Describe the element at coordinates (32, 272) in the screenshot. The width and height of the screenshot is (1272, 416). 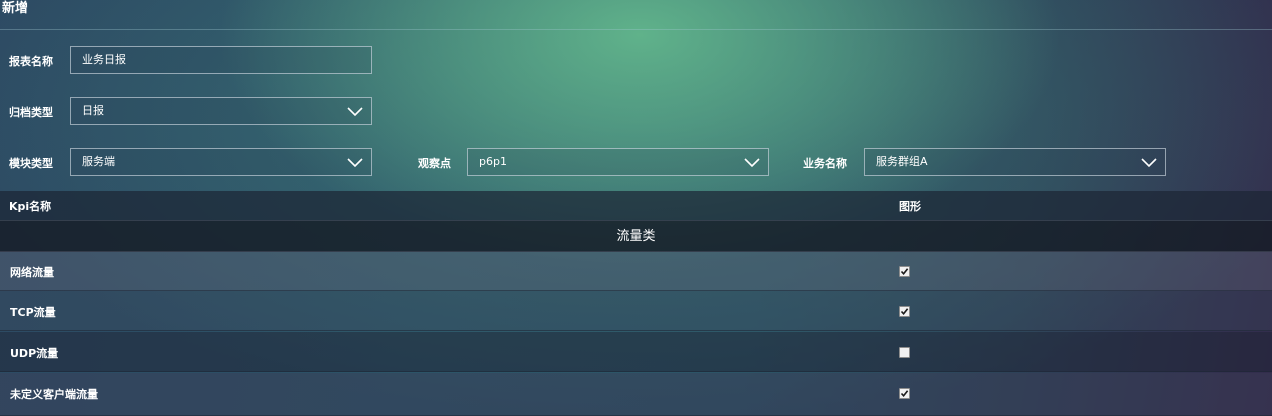
I see `kpi-name: 网络流量` at that location.